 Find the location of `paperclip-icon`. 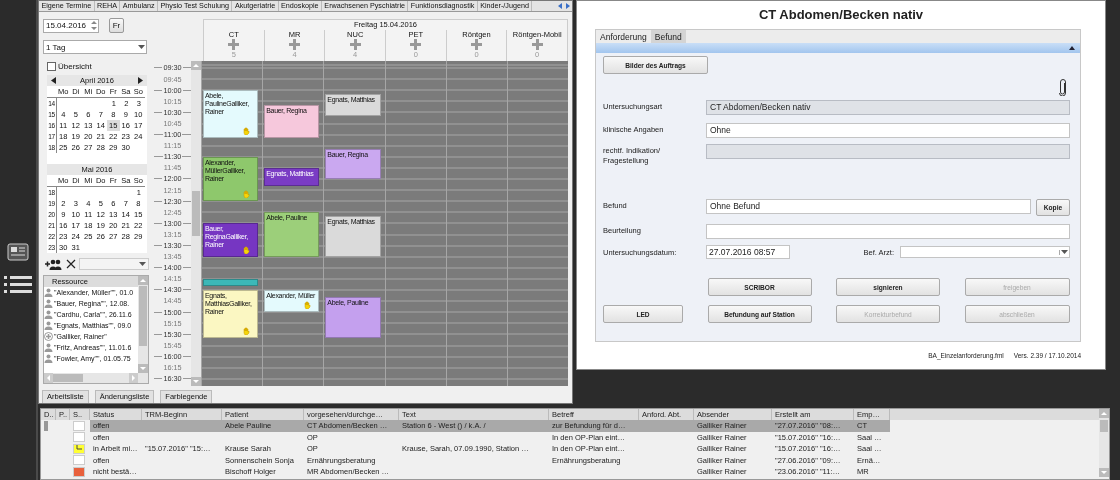

paperclip-icon is located at coordinates (1063, 87).